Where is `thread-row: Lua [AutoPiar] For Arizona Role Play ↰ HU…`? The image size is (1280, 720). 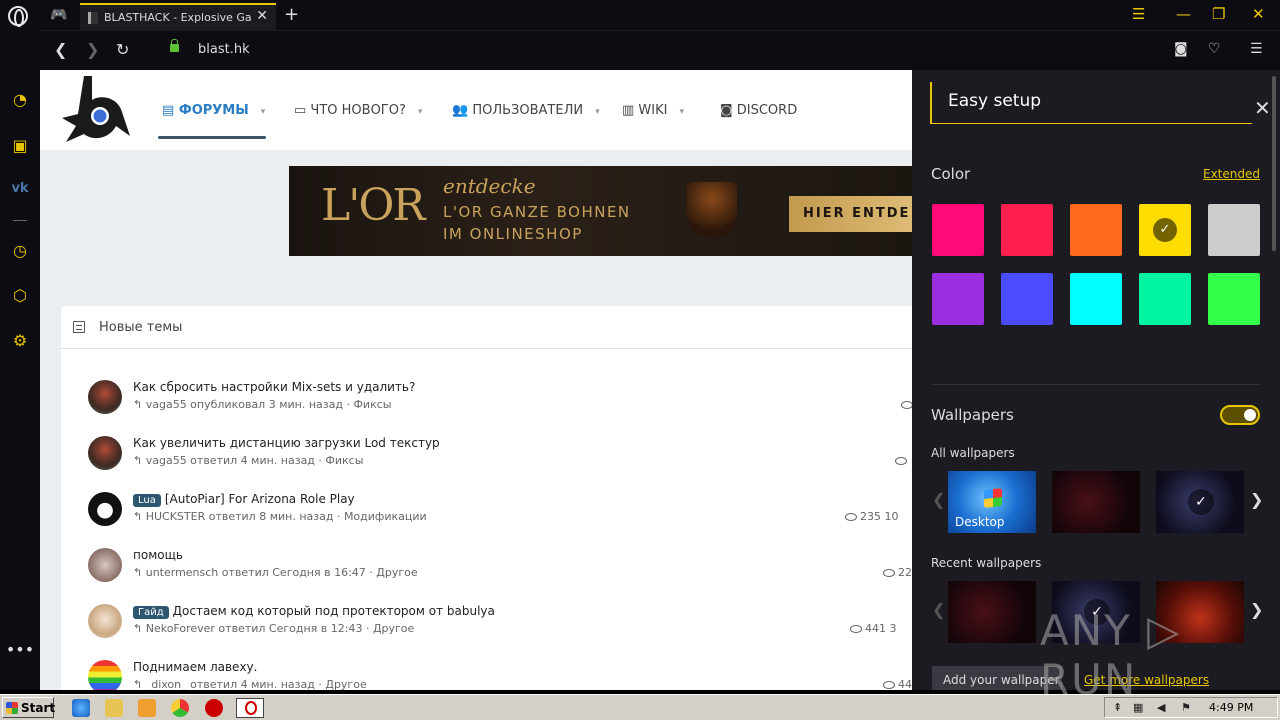
thread-row: Lua [AutoPiar] For Arizona Role Play ↰ HU… is located at coordinates (486, 514).